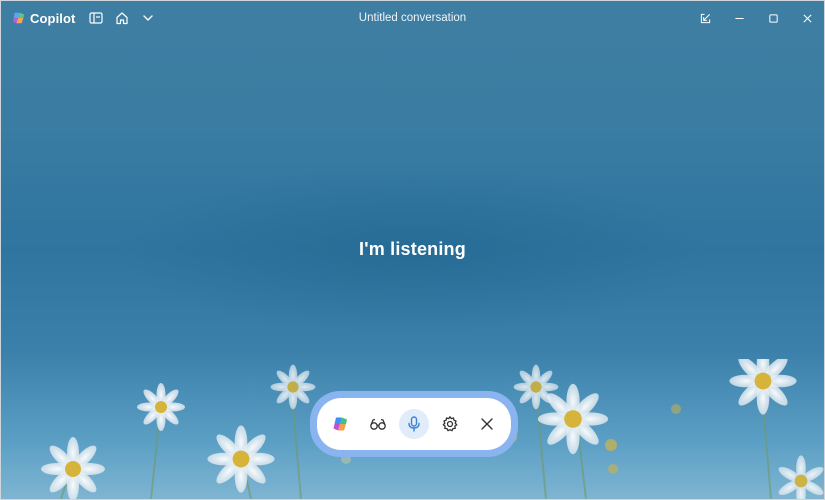 Image resolution: width=825 pixels, height=500 pixels. Describe the element at coordinates (122, 18) in the screenshot. I see `home-icon` at that location.